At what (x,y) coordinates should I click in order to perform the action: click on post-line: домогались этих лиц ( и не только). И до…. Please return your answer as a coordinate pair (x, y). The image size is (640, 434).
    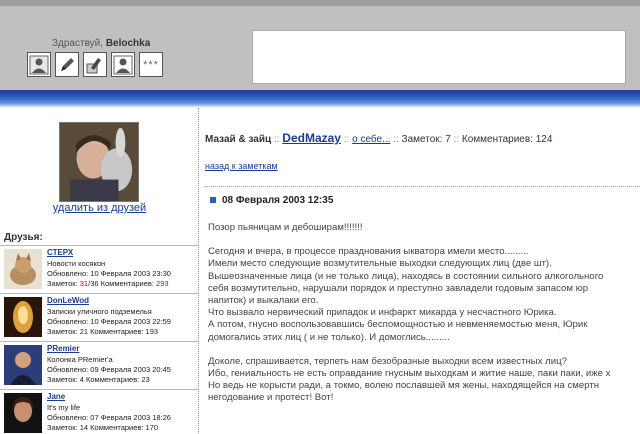
    Looking at the image, I should click on (329, 337).